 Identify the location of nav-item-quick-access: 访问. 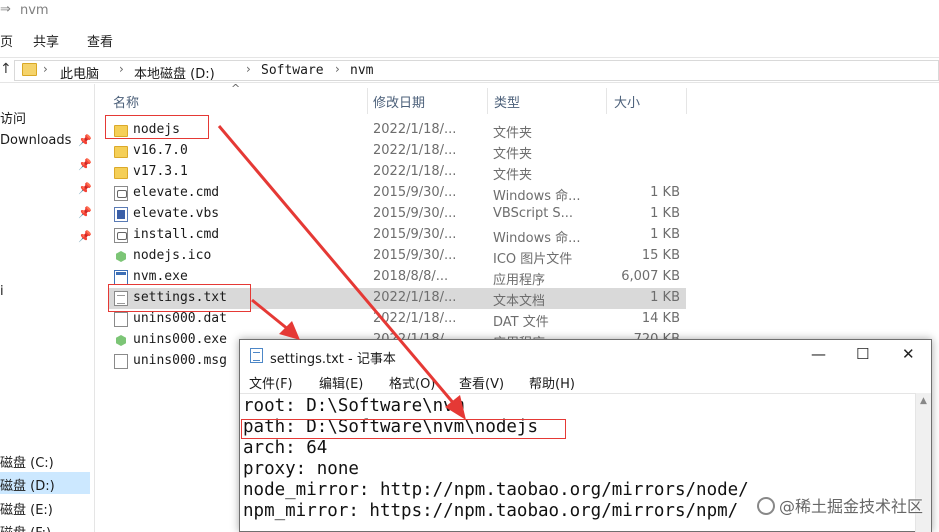
(13, 117).